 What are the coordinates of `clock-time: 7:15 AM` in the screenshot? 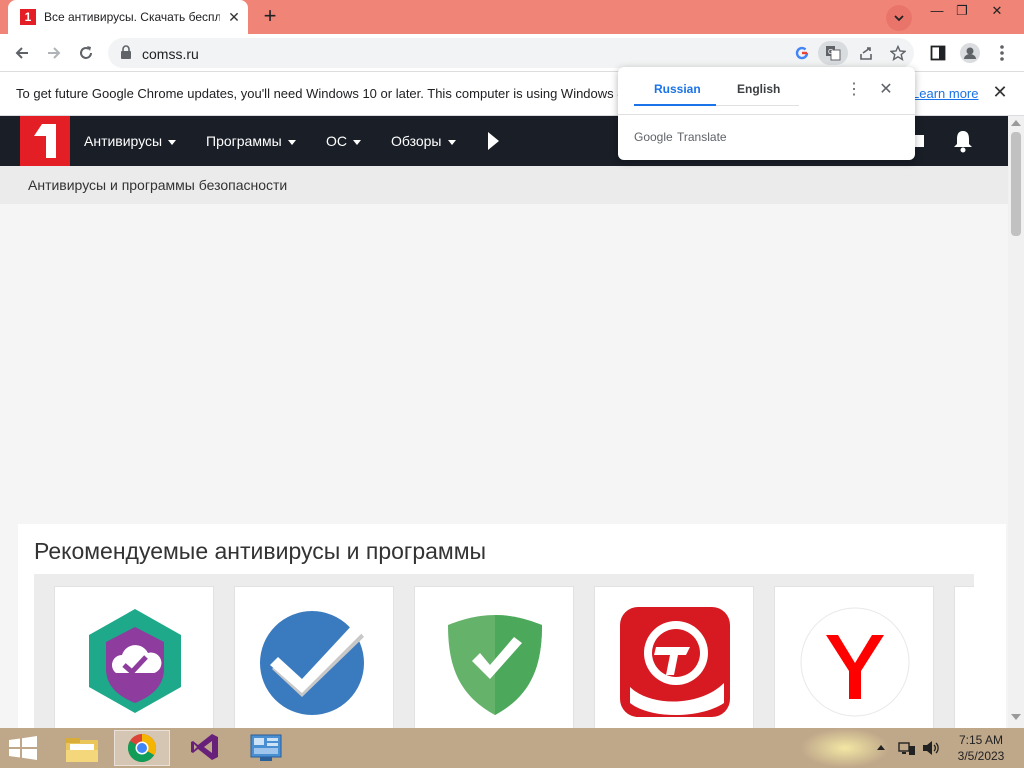 It's located at (981, 740).